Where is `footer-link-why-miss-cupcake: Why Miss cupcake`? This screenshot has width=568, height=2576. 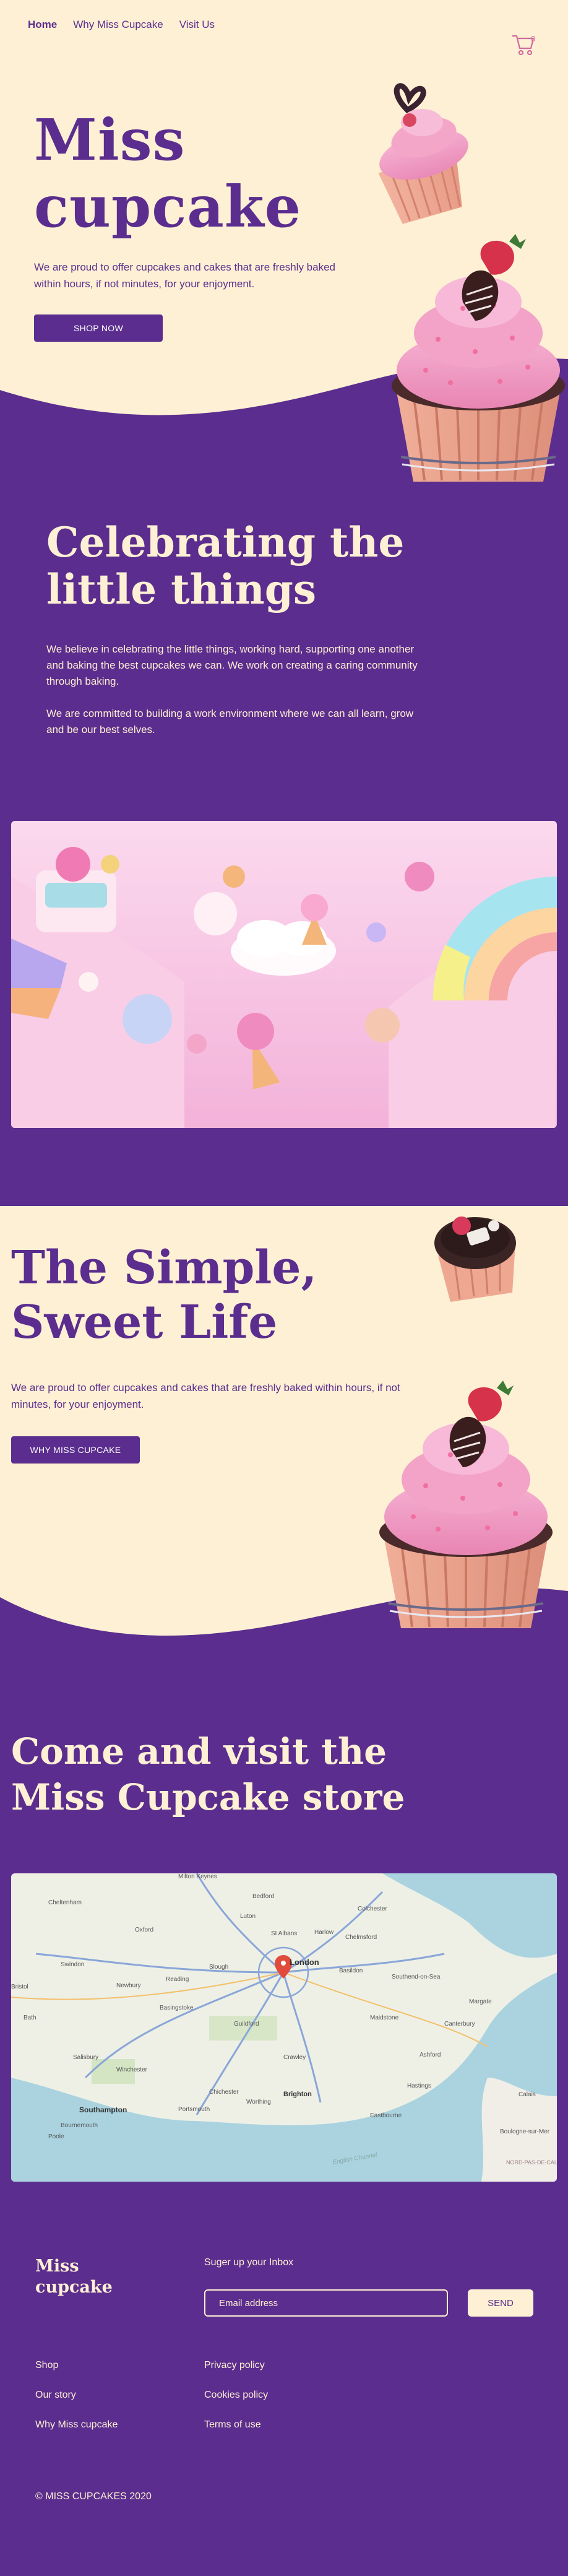
footer-link-why-miss-cupcake: Why Miss cupcake is located at coordinates (76, 2425).